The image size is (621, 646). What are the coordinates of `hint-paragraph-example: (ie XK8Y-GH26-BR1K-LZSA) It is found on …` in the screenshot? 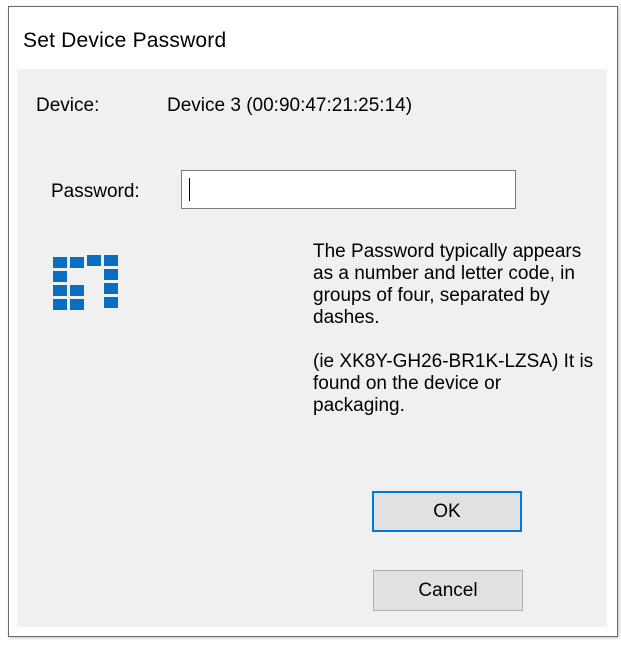 It's located at (453, 383).